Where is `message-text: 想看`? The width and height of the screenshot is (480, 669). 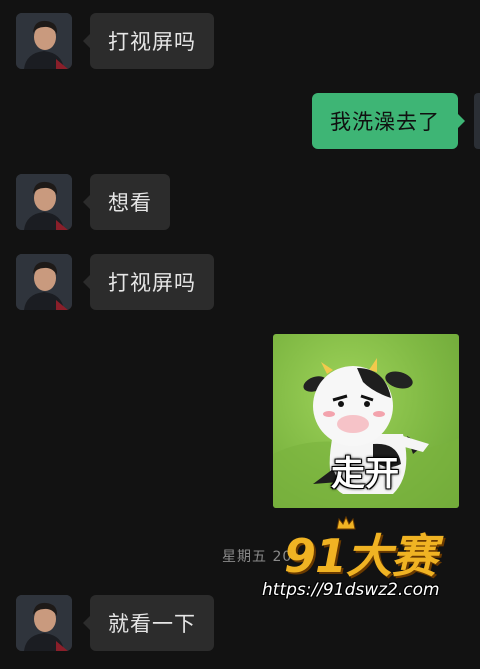
message-text: 想看 is located at coordinates (130, 203).